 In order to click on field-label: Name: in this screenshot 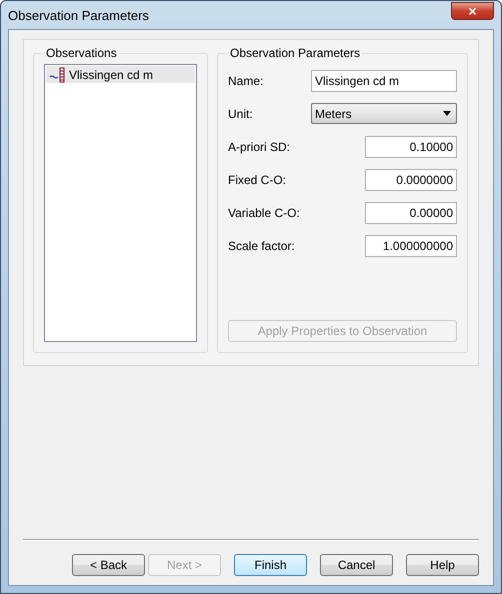, I will do `click(246, 81)`.